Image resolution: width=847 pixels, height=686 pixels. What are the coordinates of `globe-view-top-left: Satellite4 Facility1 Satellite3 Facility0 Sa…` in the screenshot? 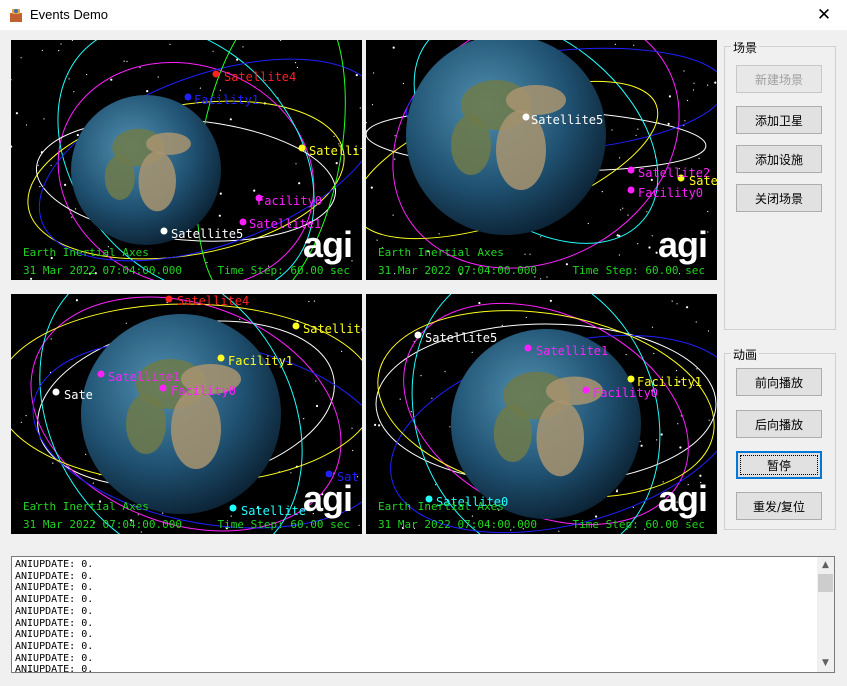 It's located at (186, 160).